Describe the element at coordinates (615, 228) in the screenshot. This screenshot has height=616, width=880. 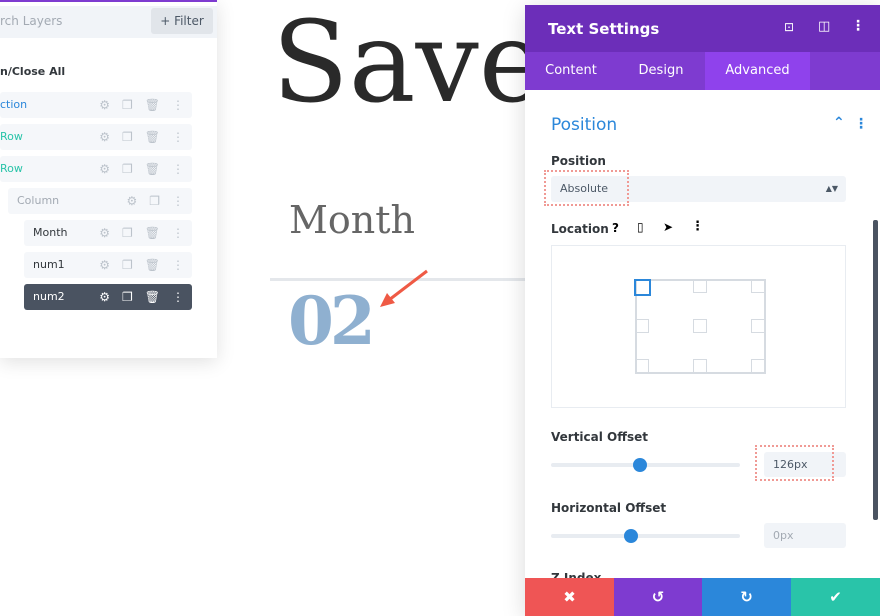
I see `help-icon: ?` at that location.